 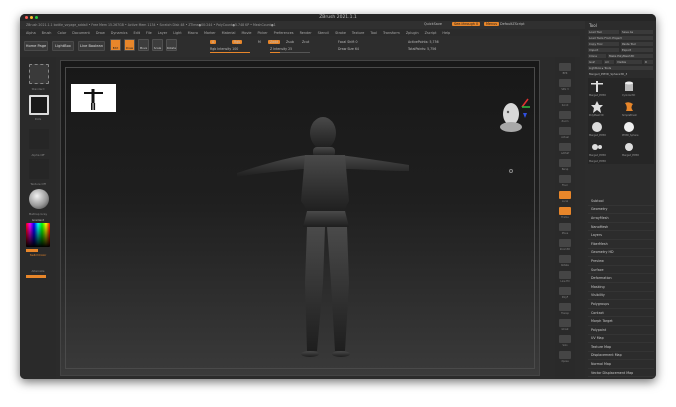 I want to click on subpalette-texture-map: Texture Map, so click(x=621, y=347).